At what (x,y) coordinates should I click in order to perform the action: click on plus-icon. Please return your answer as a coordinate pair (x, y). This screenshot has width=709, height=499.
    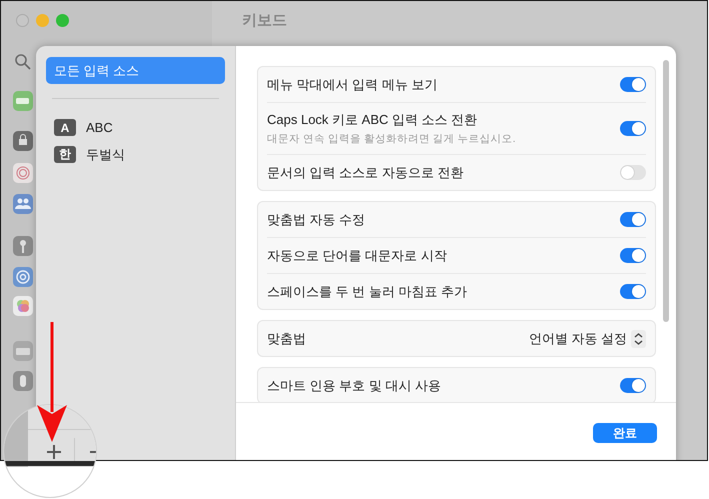
    Looking at the image, I should click on (54, 452).